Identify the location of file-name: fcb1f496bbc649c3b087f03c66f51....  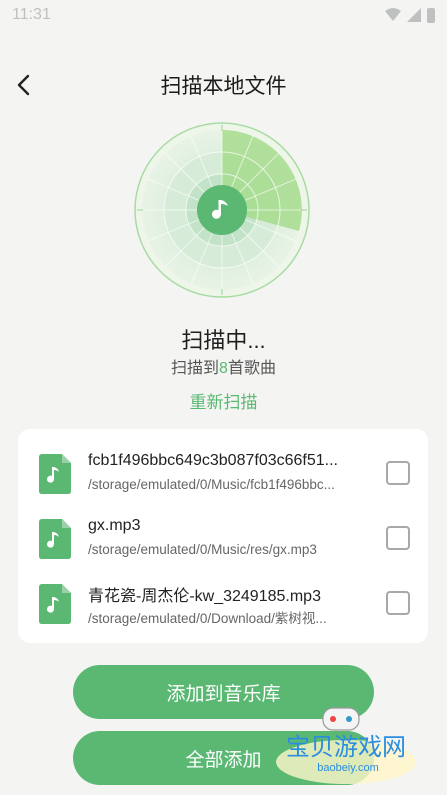
(213, 460).